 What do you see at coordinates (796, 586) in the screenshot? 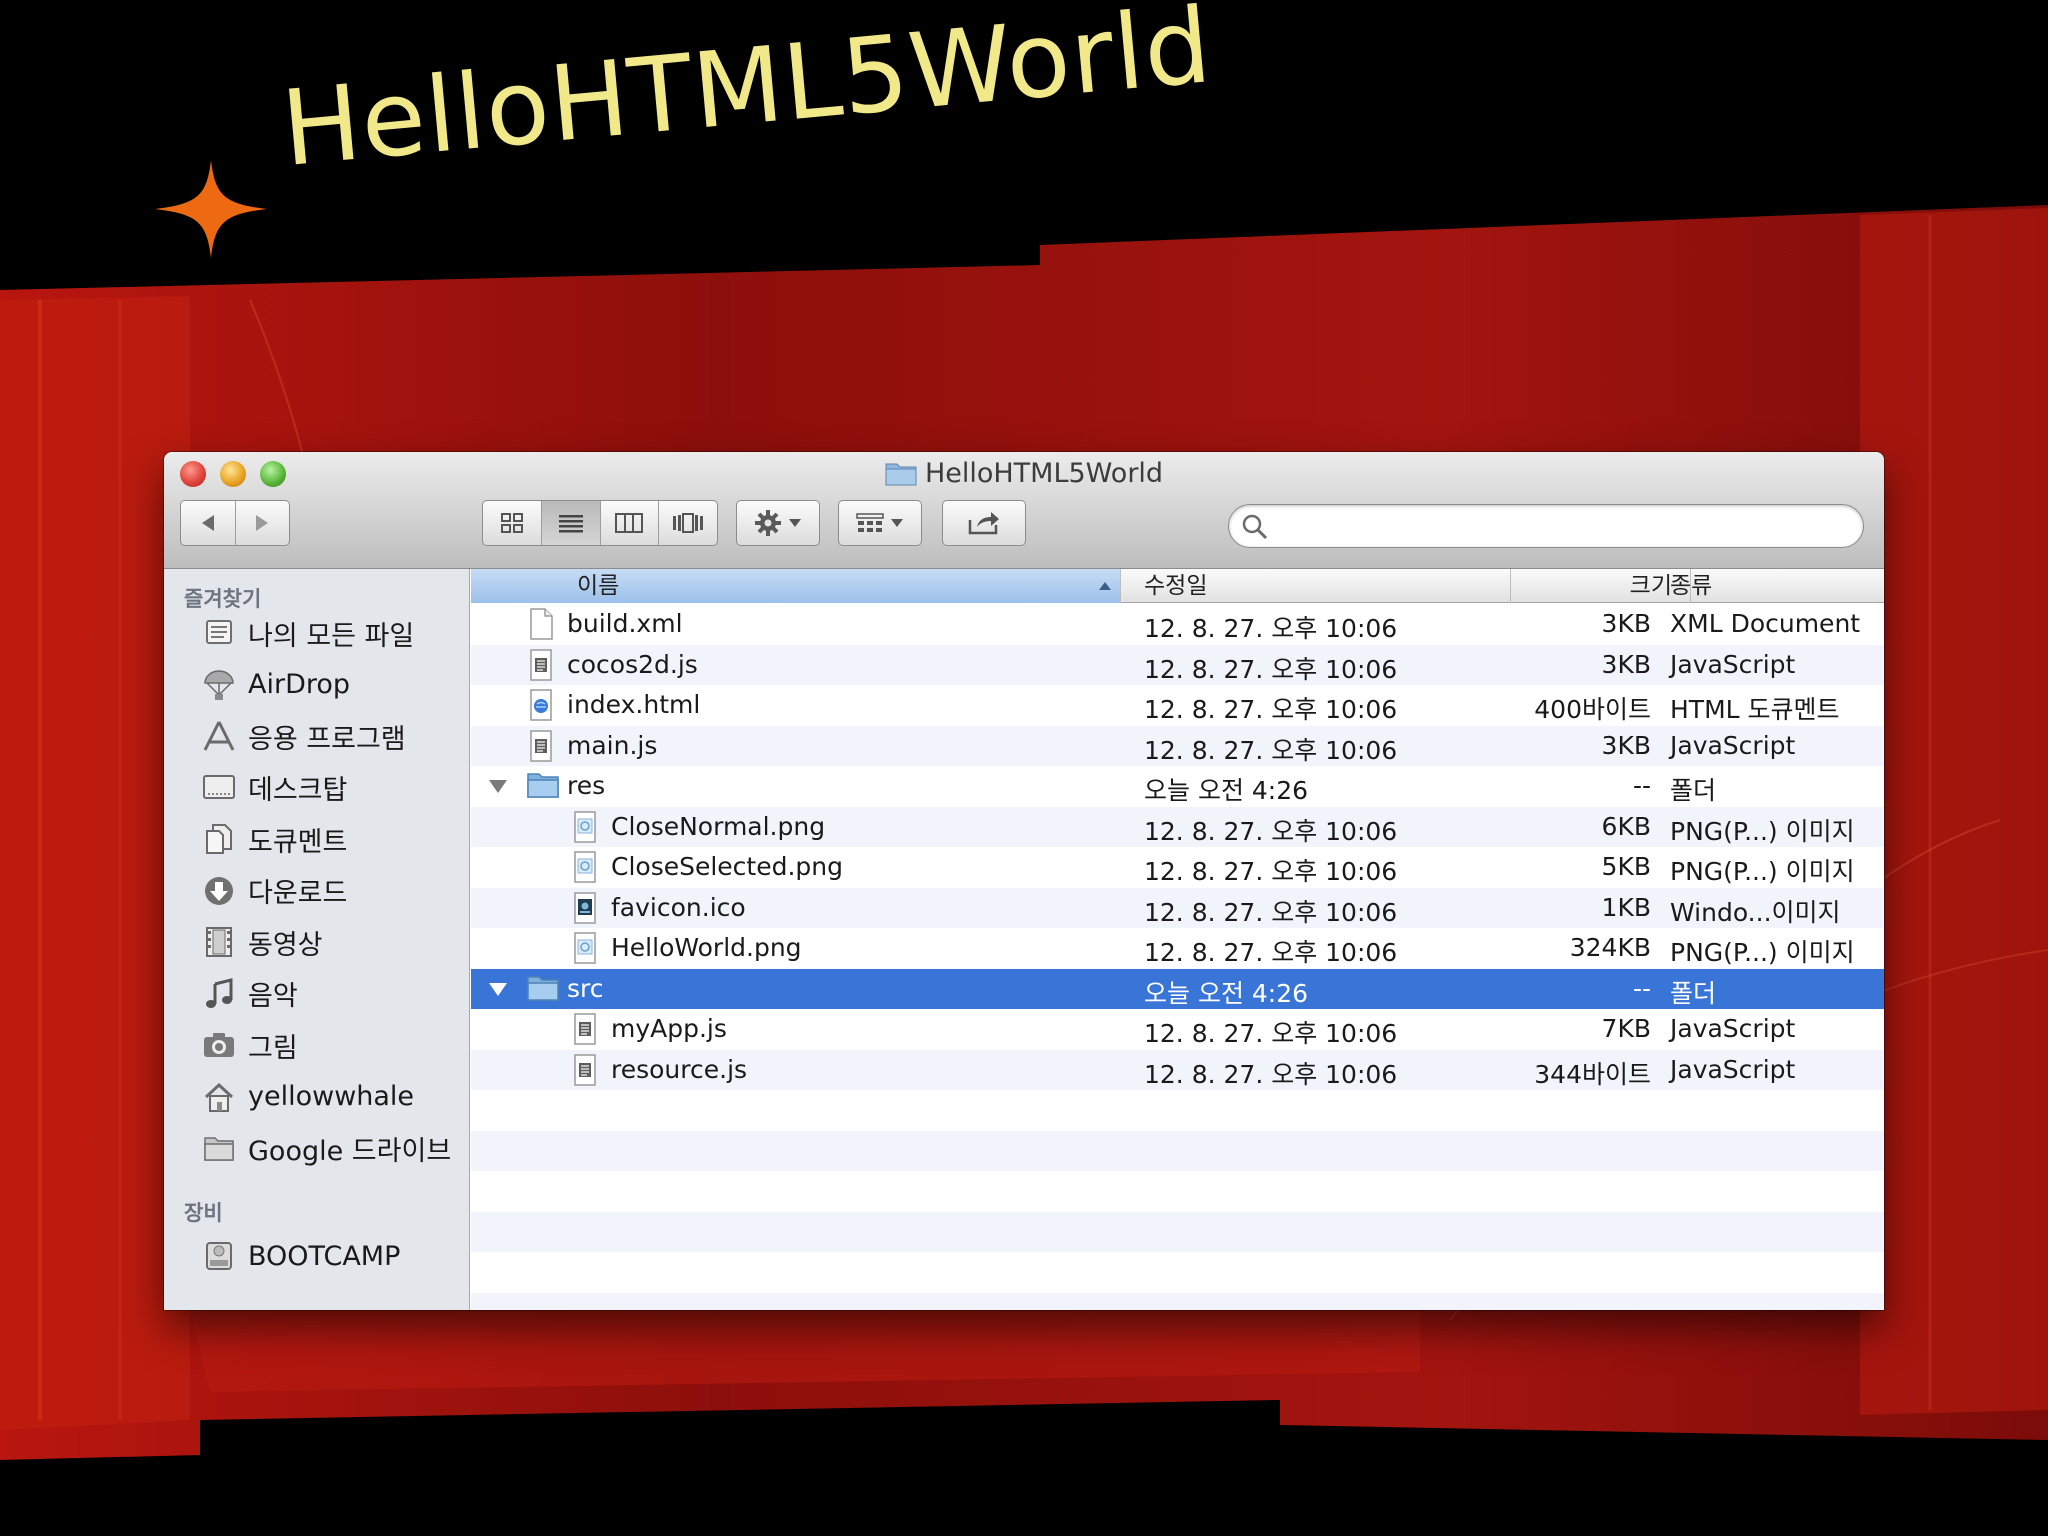
I see `column-header-name: 이름` at bounding box center [796, 586].